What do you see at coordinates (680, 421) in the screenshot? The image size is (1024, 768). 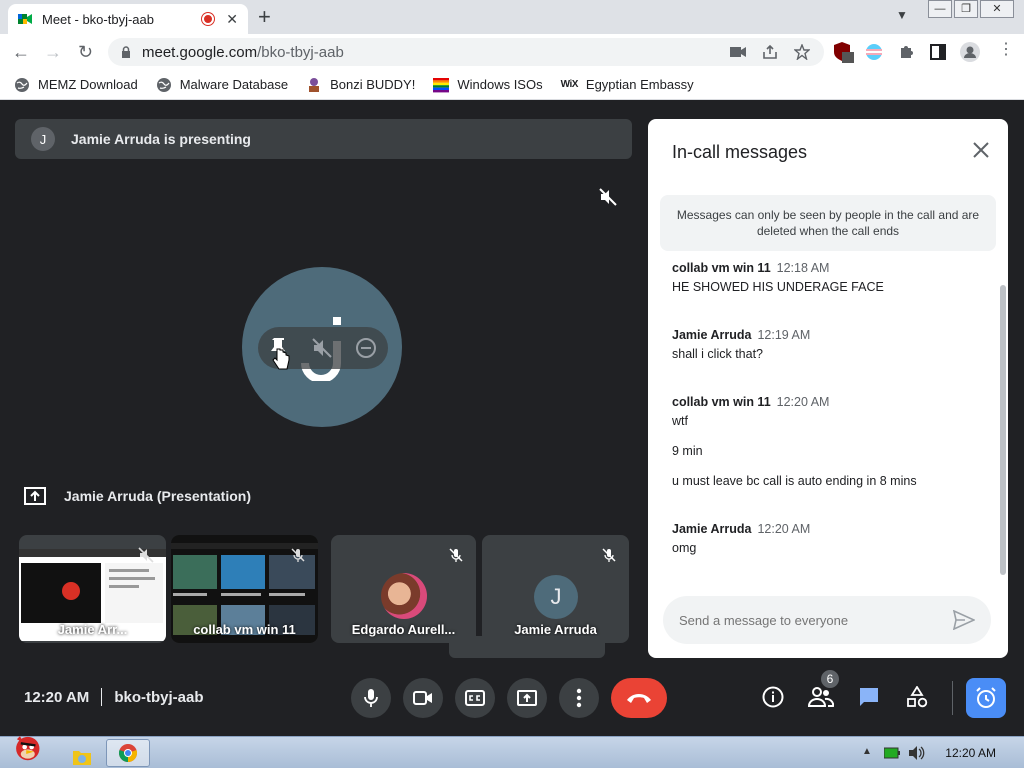 I see `message-text: wtf` at bounding box center [680, 421].